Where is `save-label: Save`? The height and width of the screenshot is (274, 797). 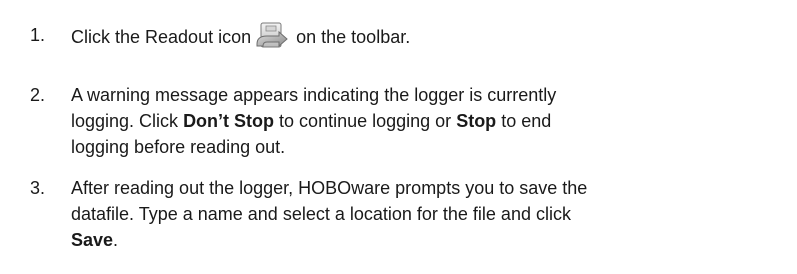
save-label: Save is located at coordinates (92, 240).